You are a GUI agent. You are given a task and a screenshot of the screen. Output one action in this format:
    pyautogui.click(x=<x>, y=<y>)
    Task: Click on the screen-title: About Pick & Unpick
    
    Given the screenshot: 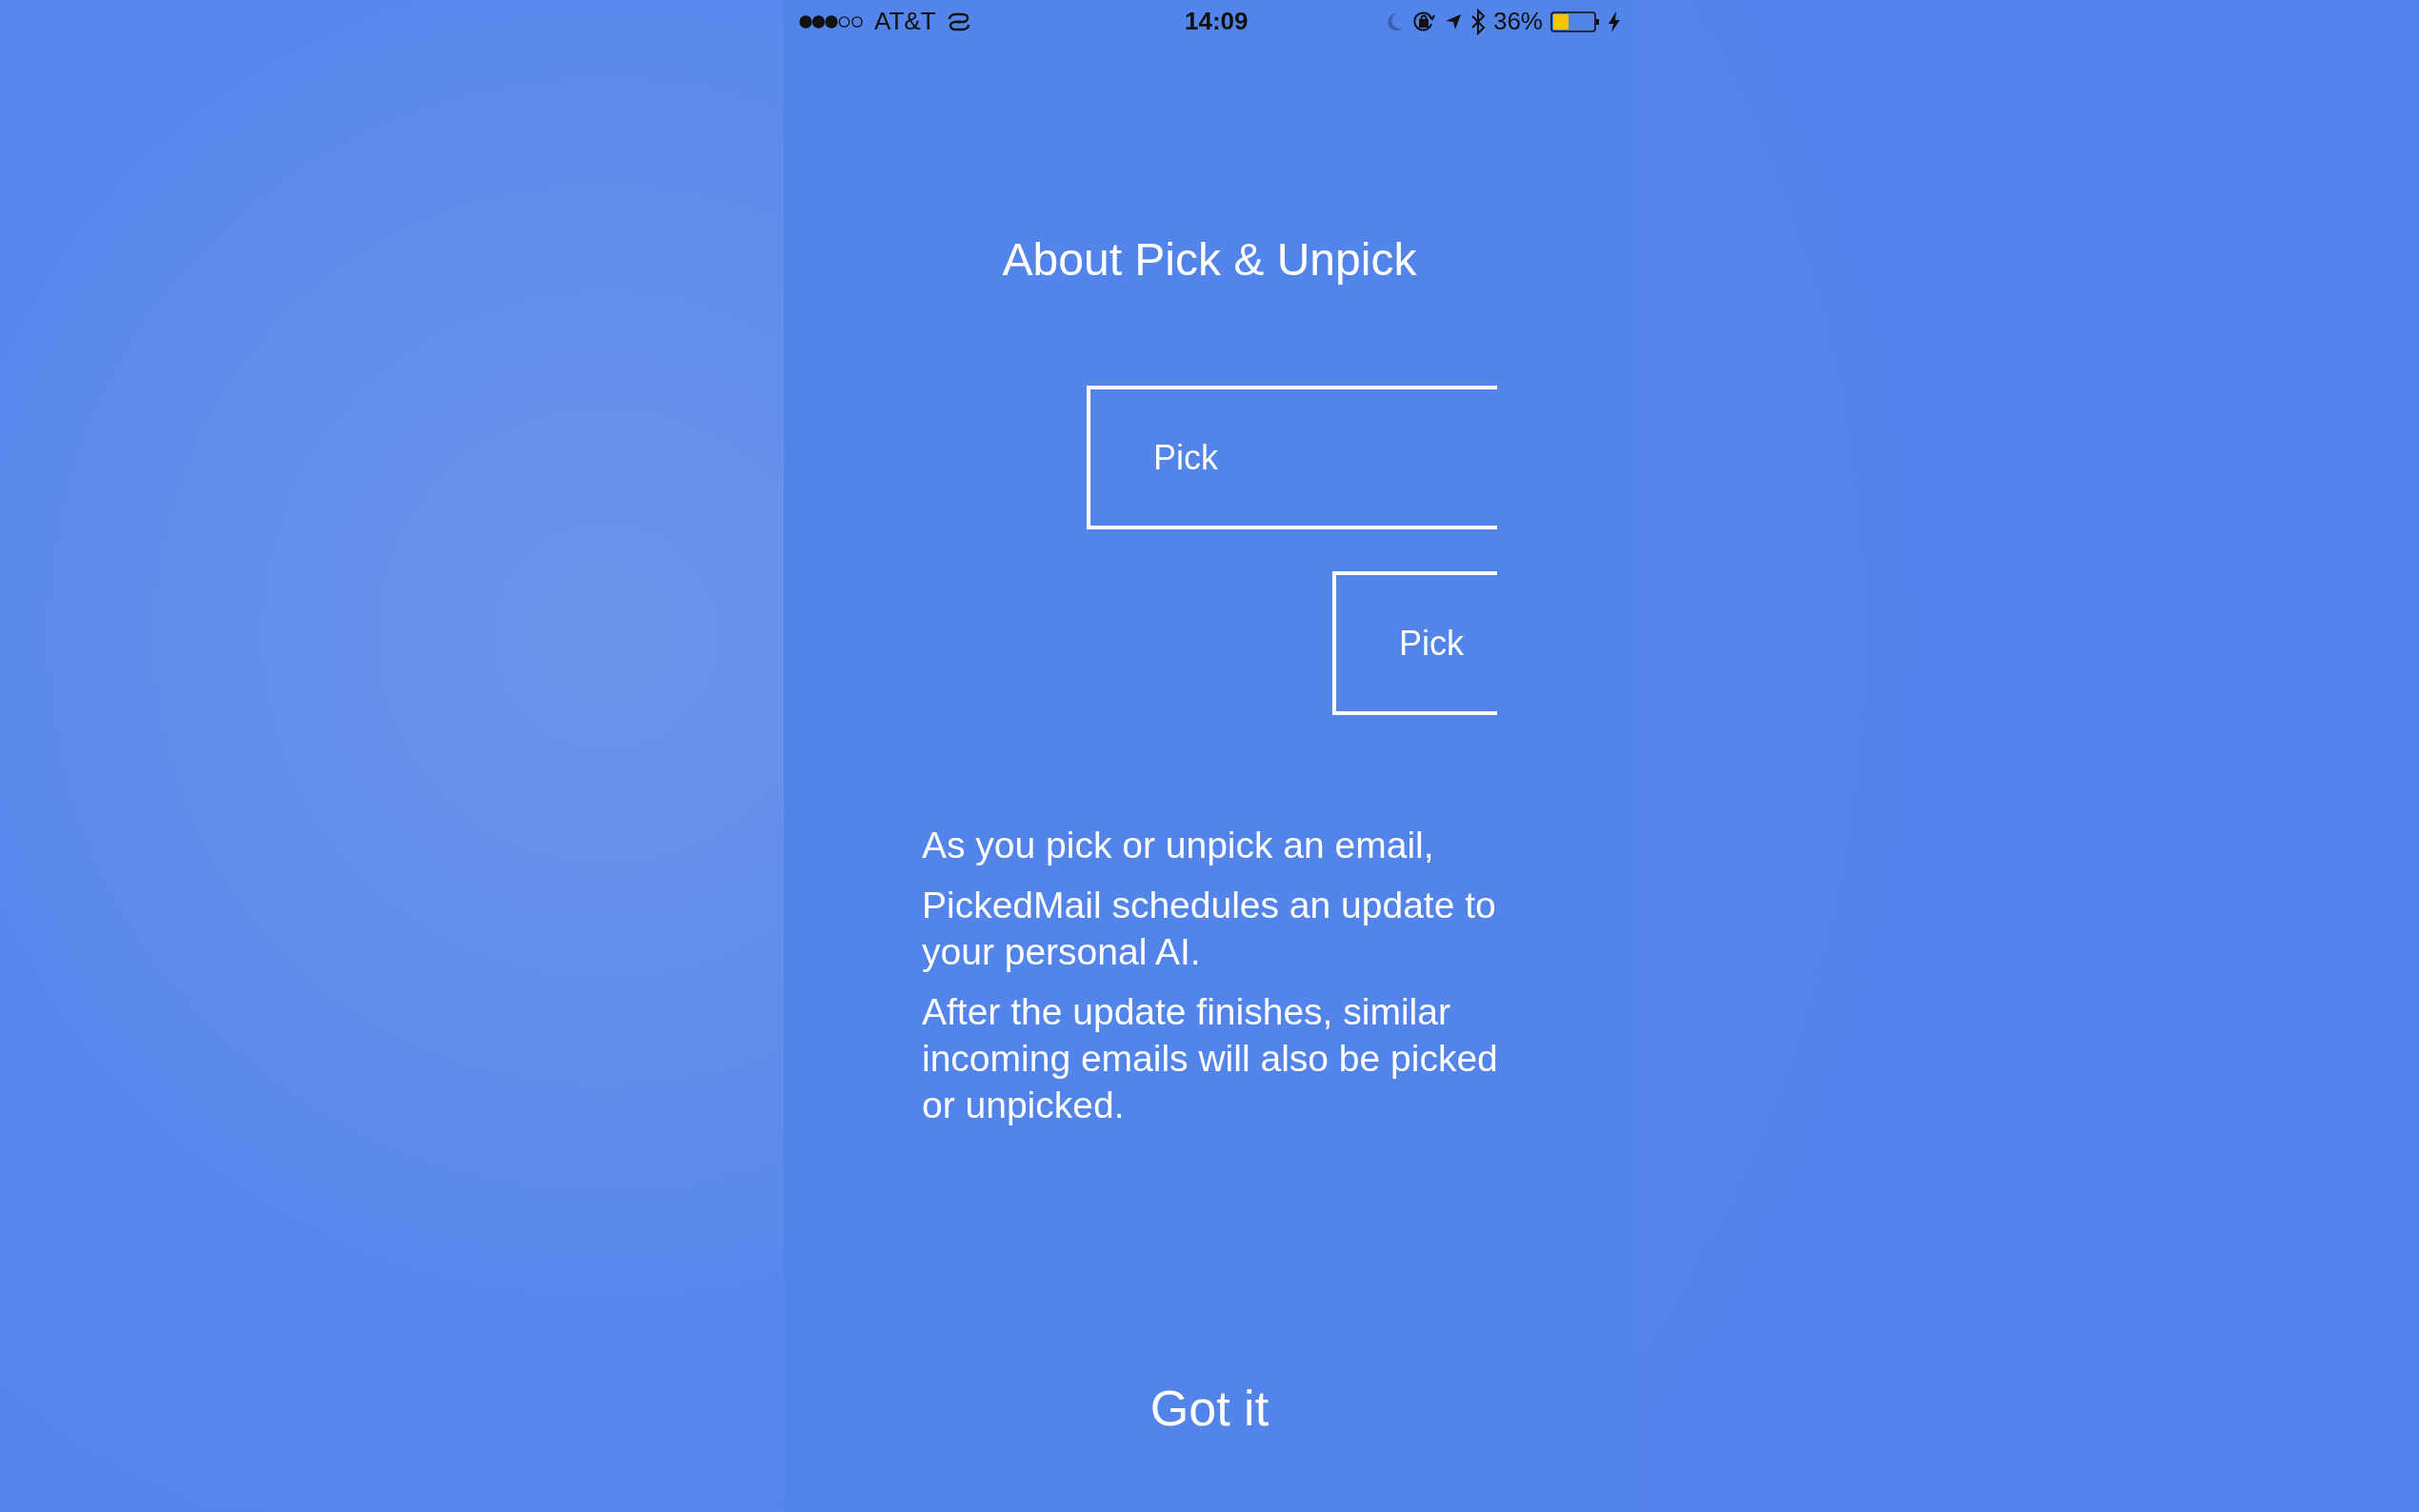 What is the action you would take?
    pyautogui.click(x=1209, y=260)
    